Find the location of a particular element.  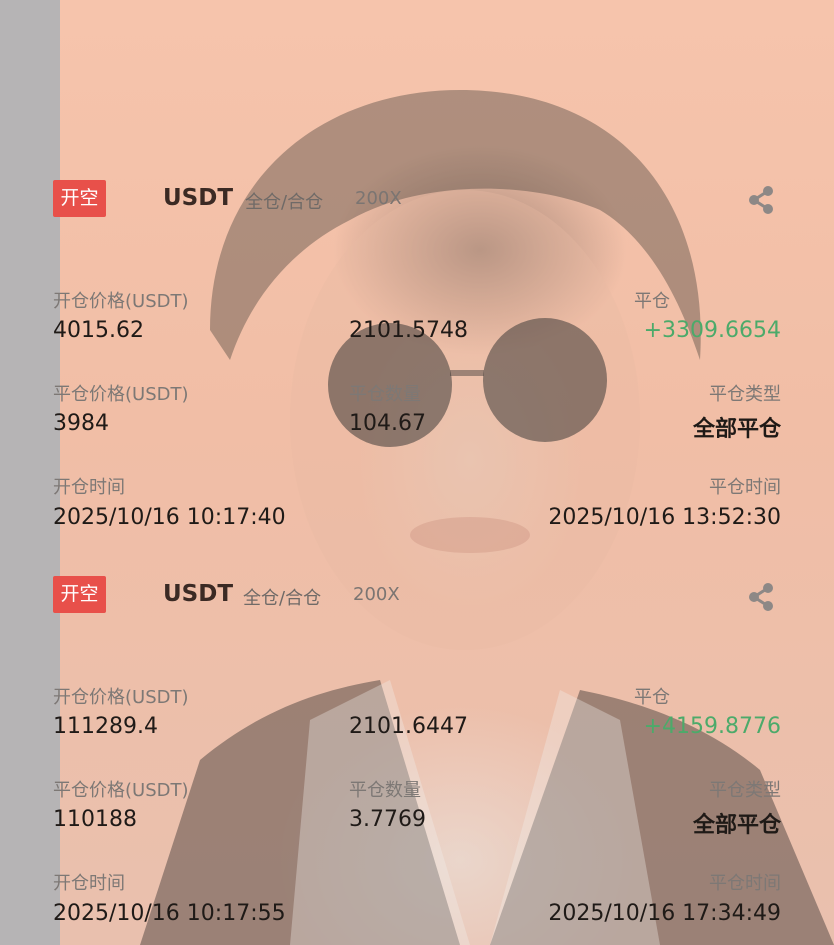

close-type-value: 全部平仓 is located at coordinates (736, 825).